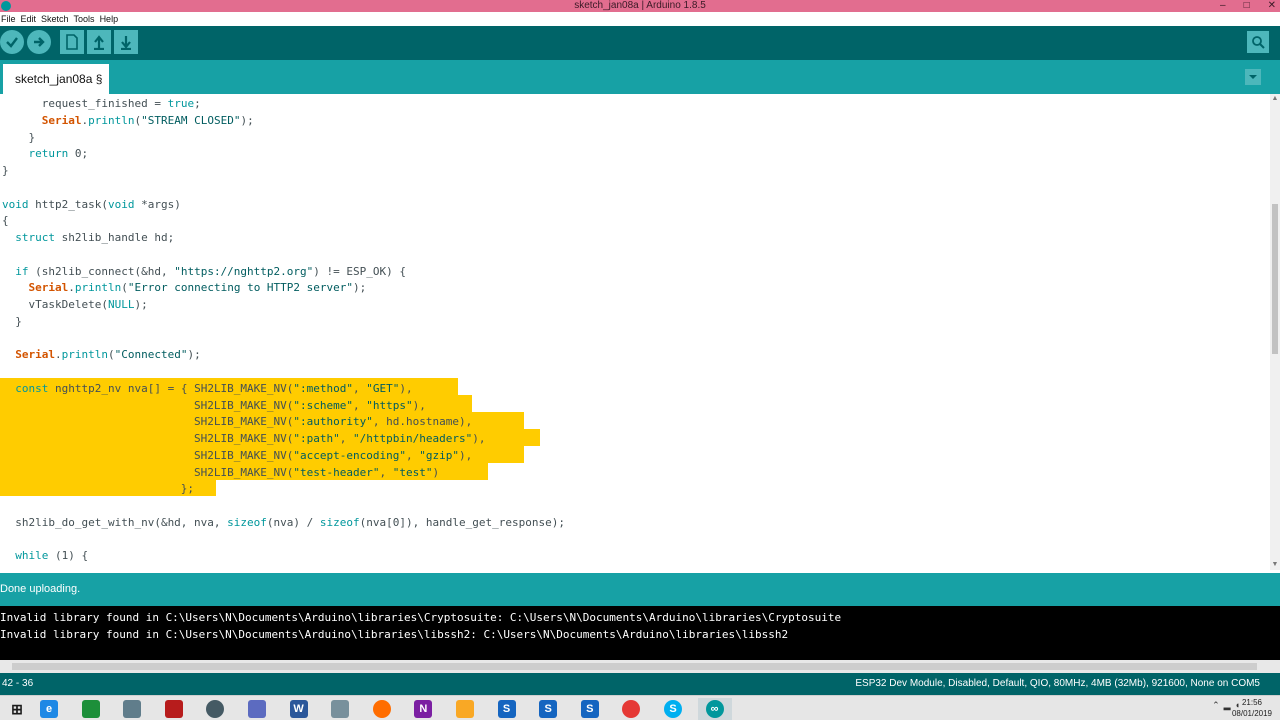 The image size is (1280, 720). Describe the element at coordinates (12, 42) in the screenshot. I see `verify-button` at that location.